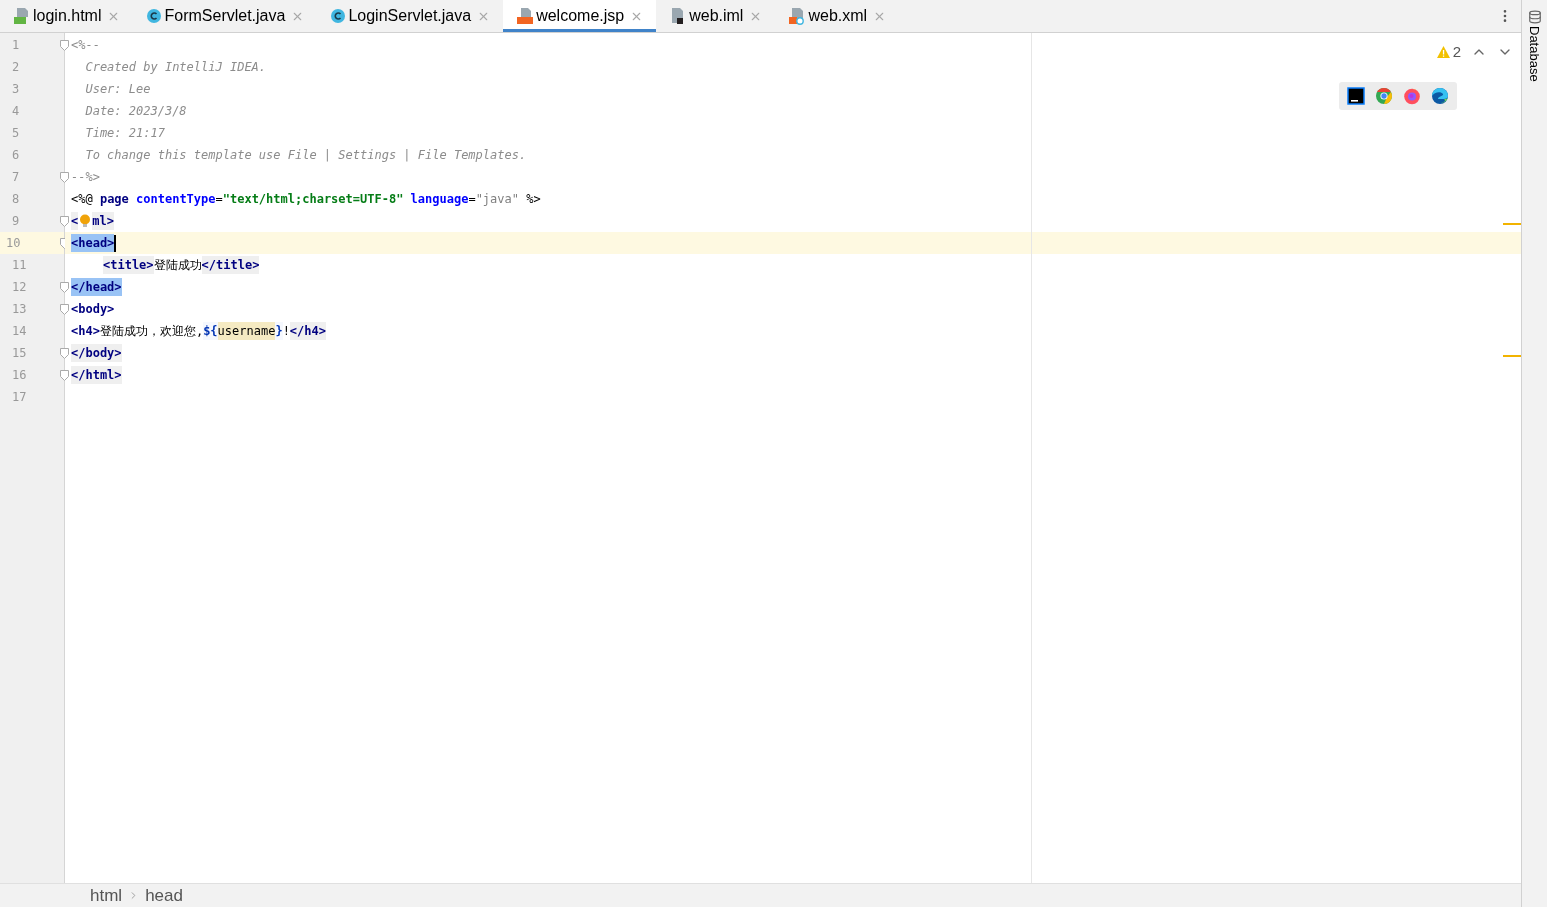 The height and width of the screenshot is (907, 1547). Describe the element at coordinates (13, 243) in the screenshot. I see `line-number: 10` at that location.